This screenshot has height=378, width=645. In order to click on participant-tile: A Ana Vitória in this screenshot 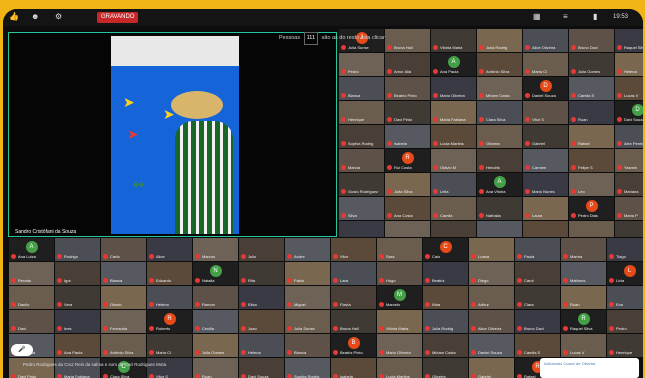, I will do `click(499, 184)`.